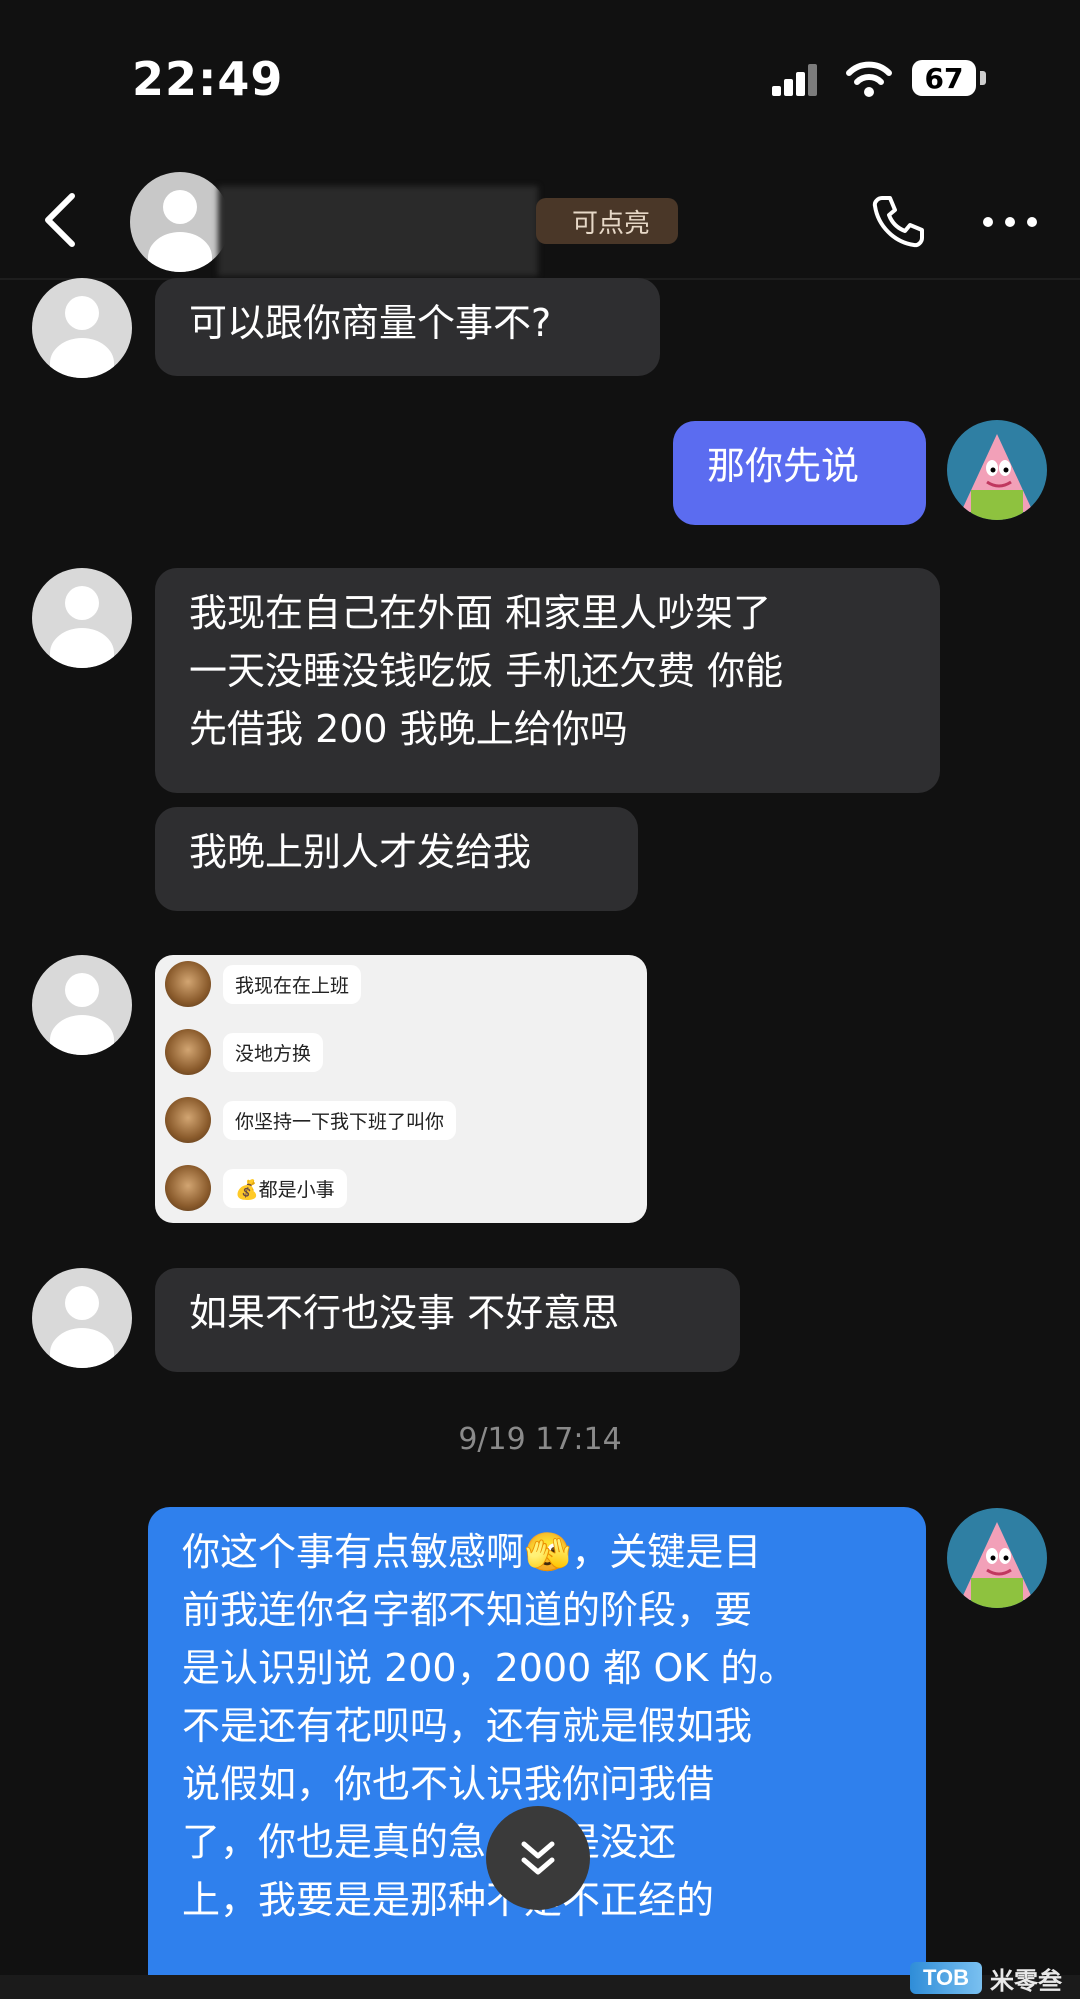  I want to click on embedded-chat-row: 💰都是小事, so click(256, 1188).